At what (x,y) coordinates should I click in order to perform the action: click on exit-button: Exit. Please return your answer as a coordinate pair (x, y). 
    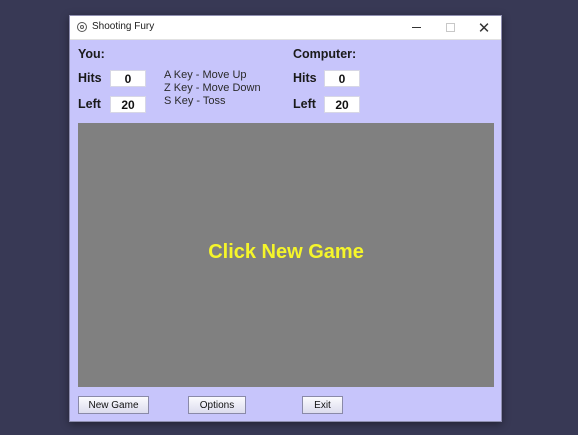
    Looking at the image, I should click on (322, 405).